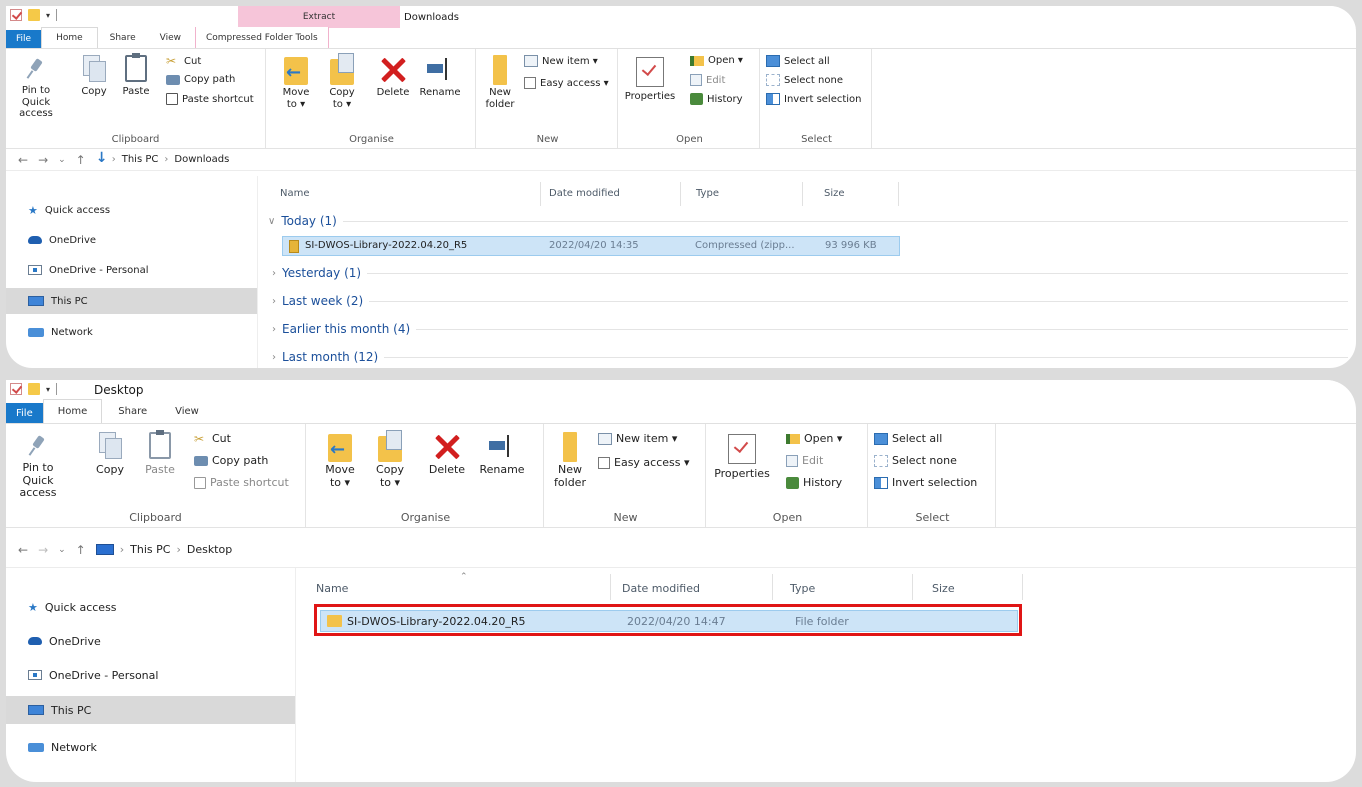 This screenshot has width=1362, height=787. I want to click on breadcrumb-downloads: Downloads, so click(201, 159).